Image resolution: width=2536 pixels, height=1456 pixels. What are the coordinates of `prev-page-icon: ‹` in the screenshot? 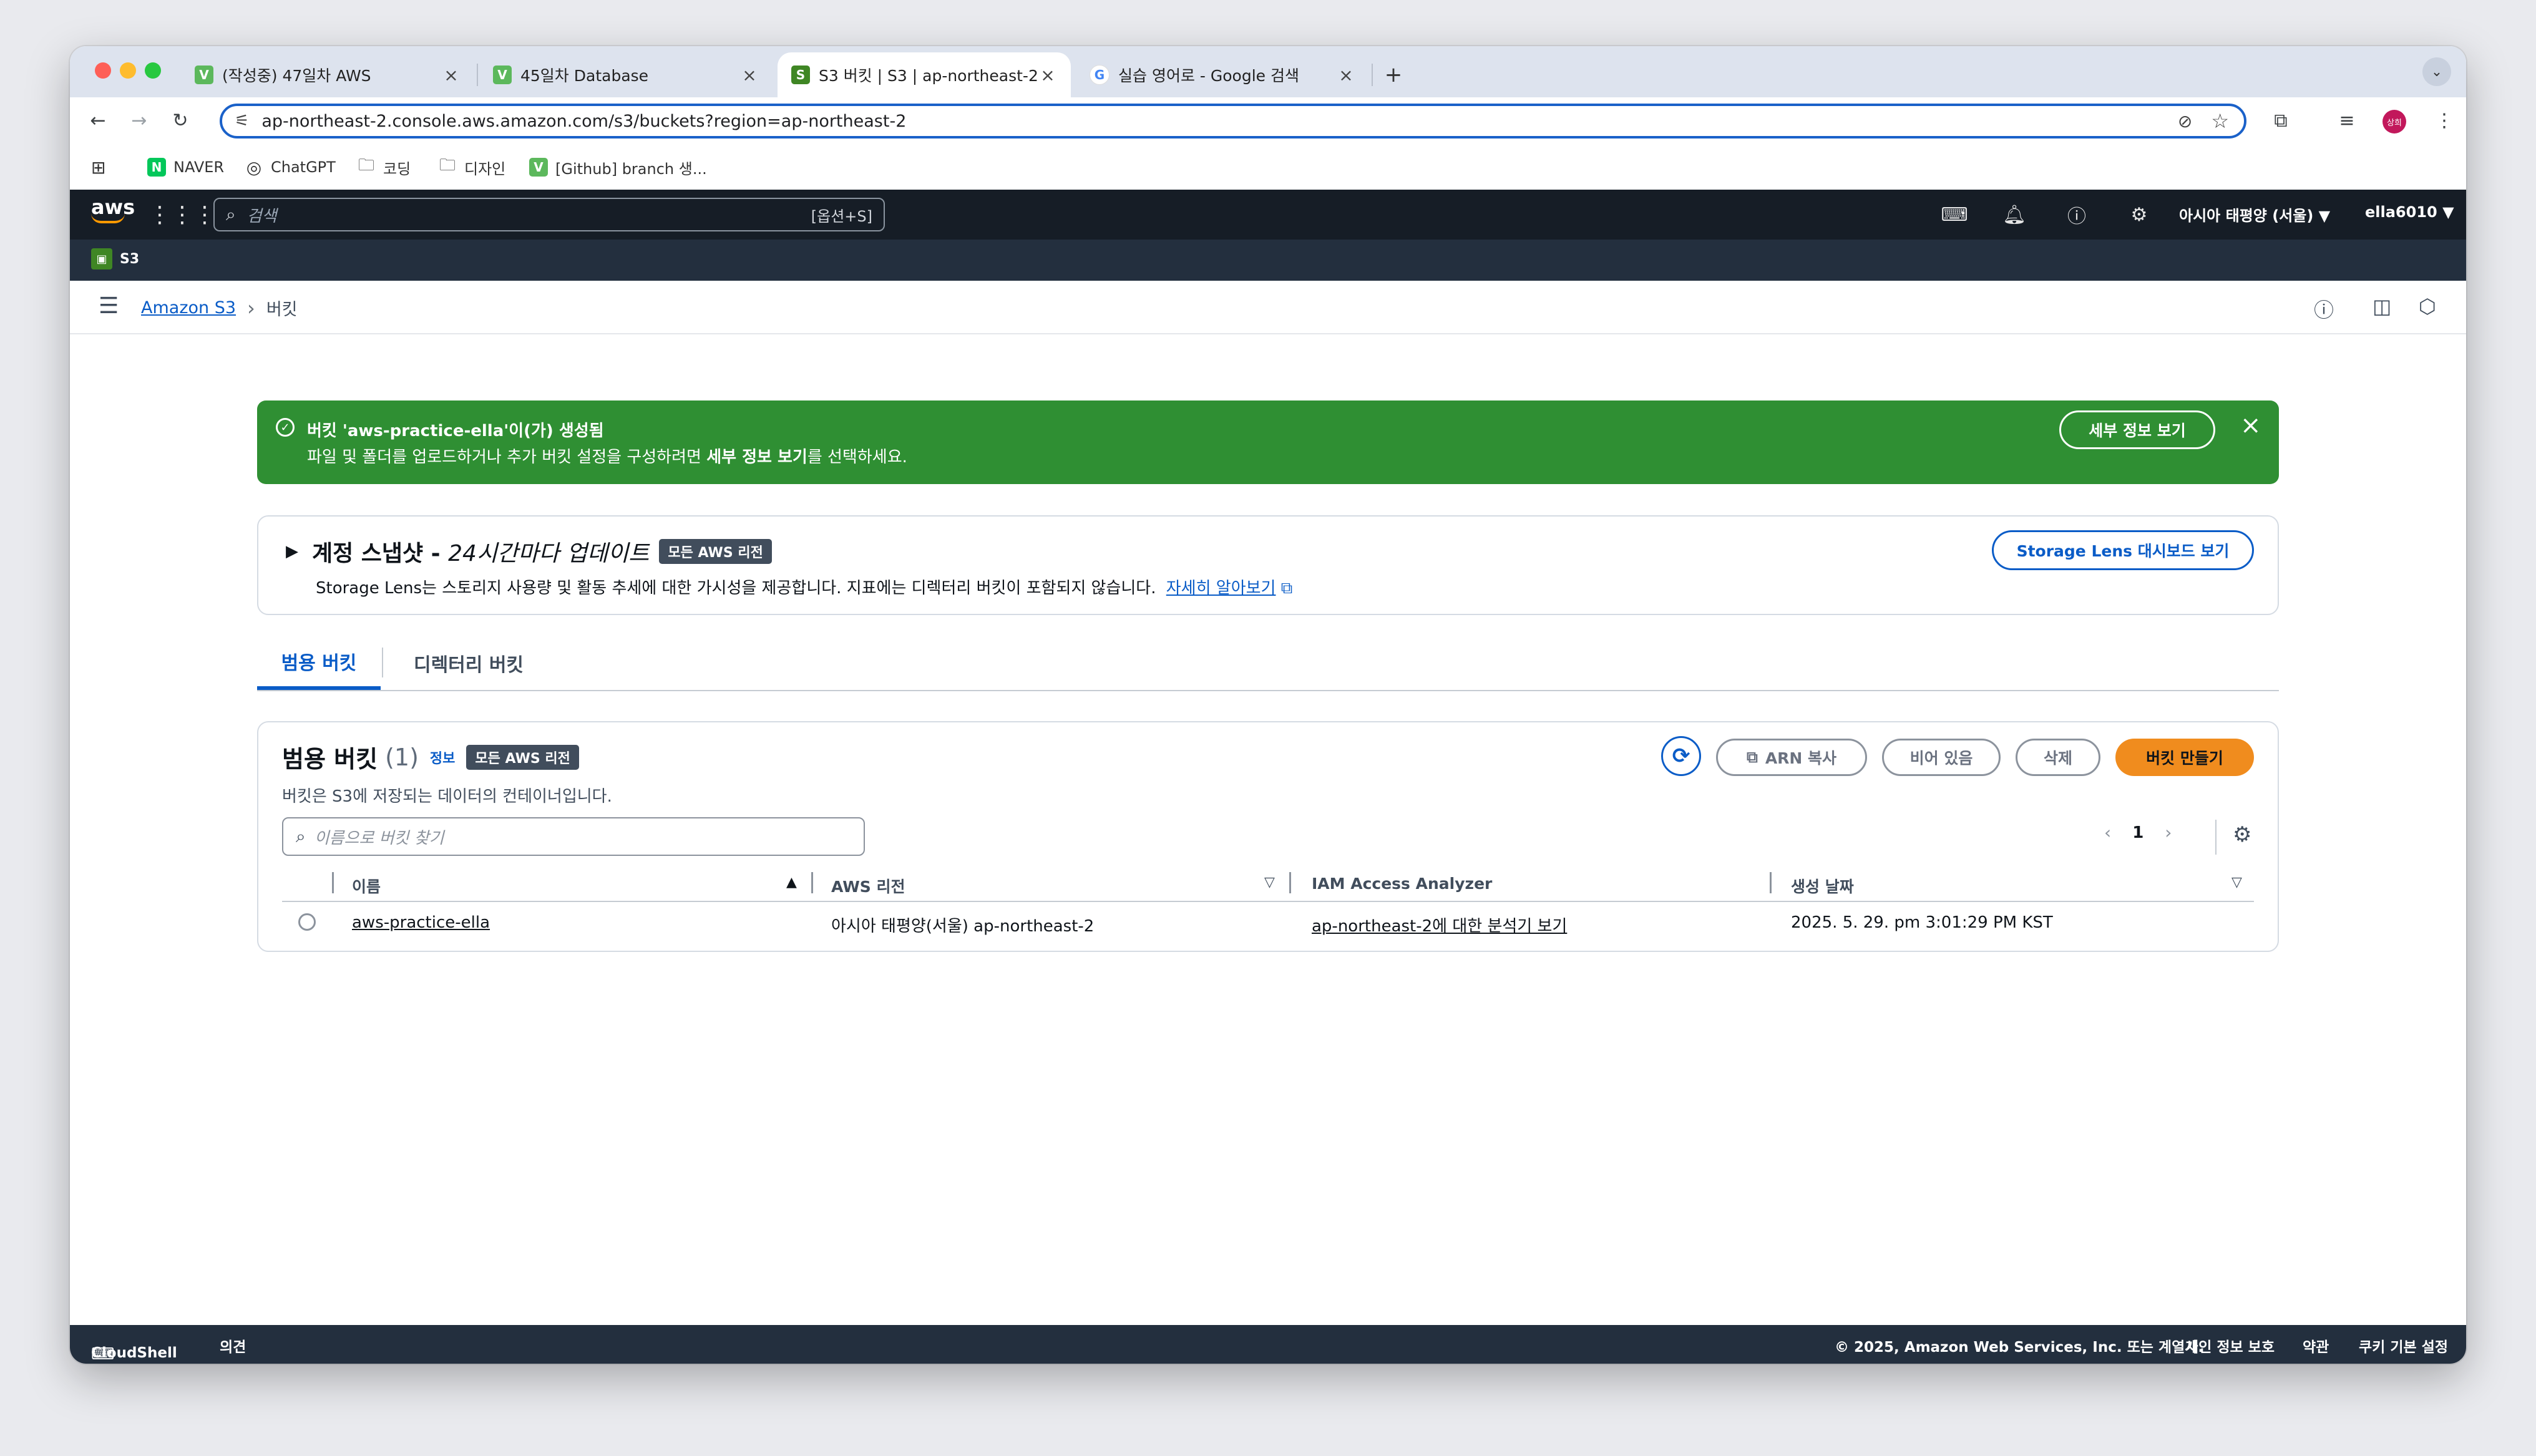 It's located at (2107, 832).